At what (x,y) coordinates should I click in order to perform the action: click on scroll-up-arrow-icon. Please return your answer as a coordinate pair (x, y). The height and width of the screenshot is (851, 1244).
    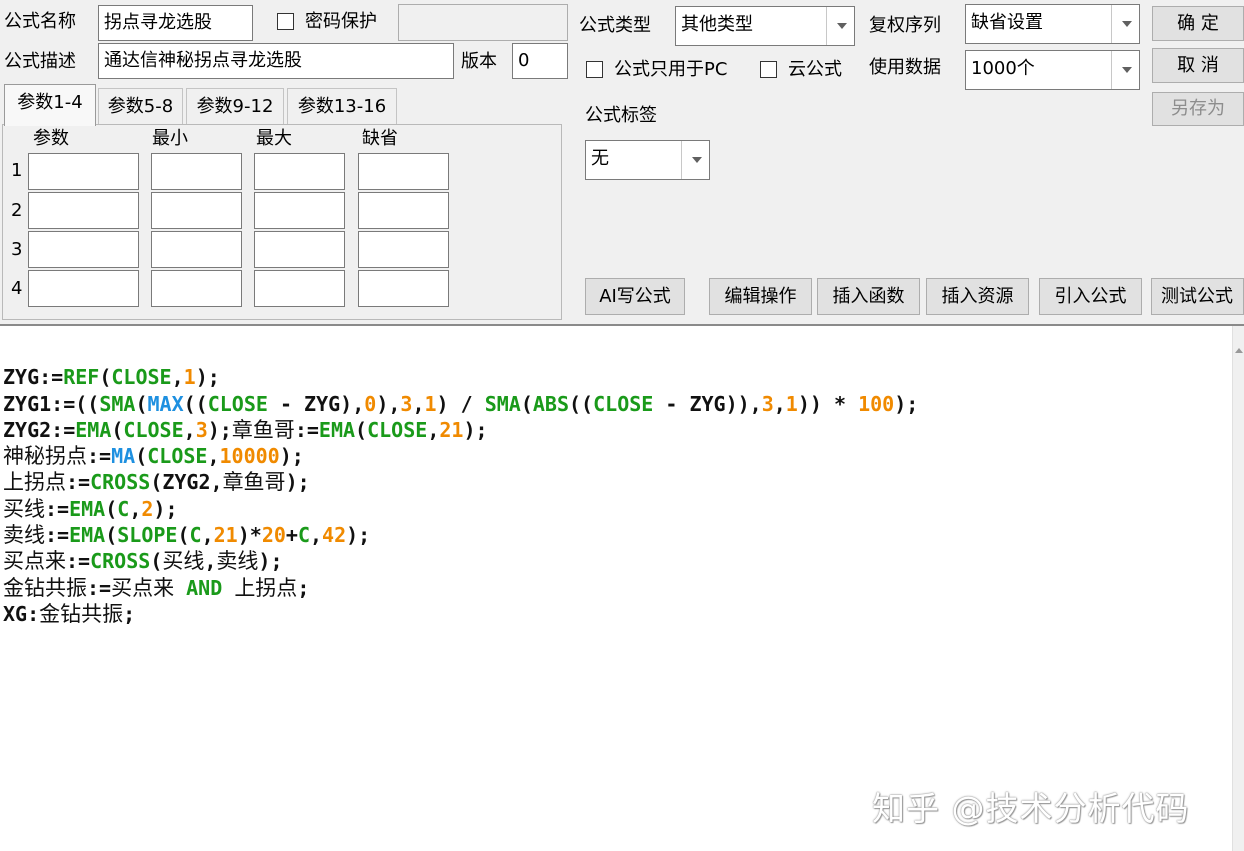
    Looking at the image, I should click on (1239, 350).